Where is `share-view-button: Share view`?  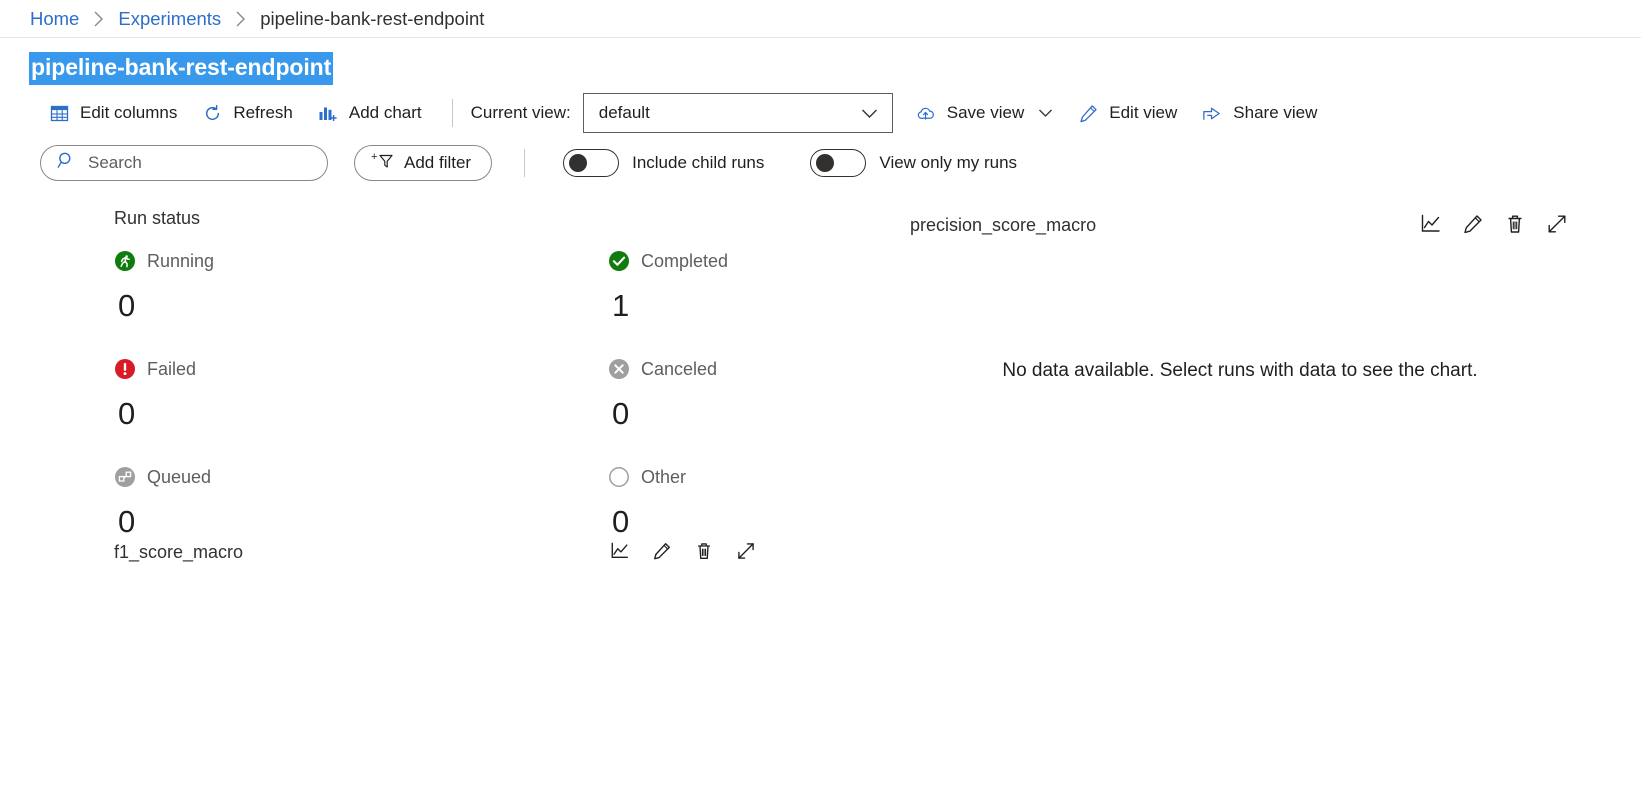 share-view-button: Share view is located at coordinates (1259, 113).